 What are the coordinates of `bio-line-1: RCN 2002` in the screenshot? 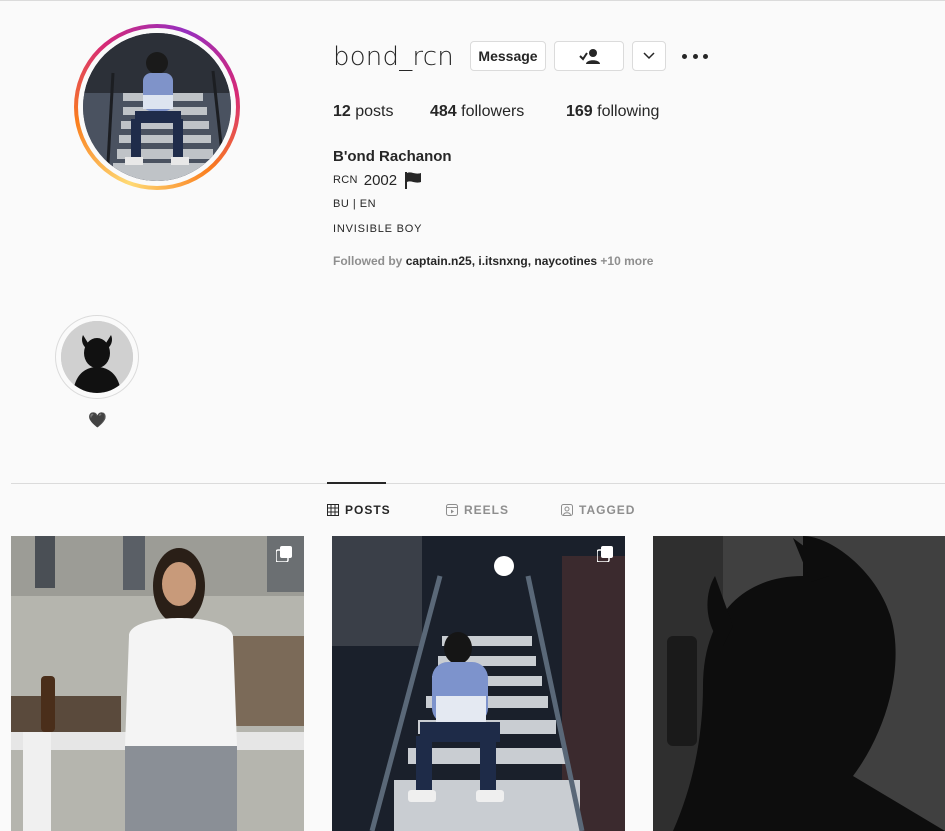 It's located at (378, 180).